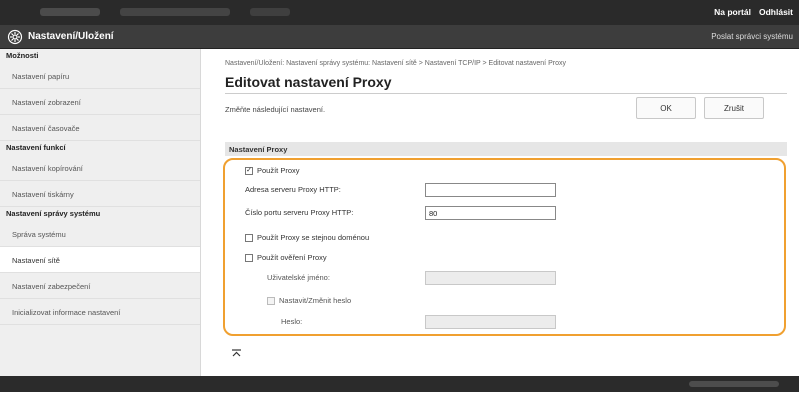  What do you see at coordinates (752, 36) in the screenshot?
I see `send-to-admin-link: Poslat správci systému` at bounding box center [752, 36].